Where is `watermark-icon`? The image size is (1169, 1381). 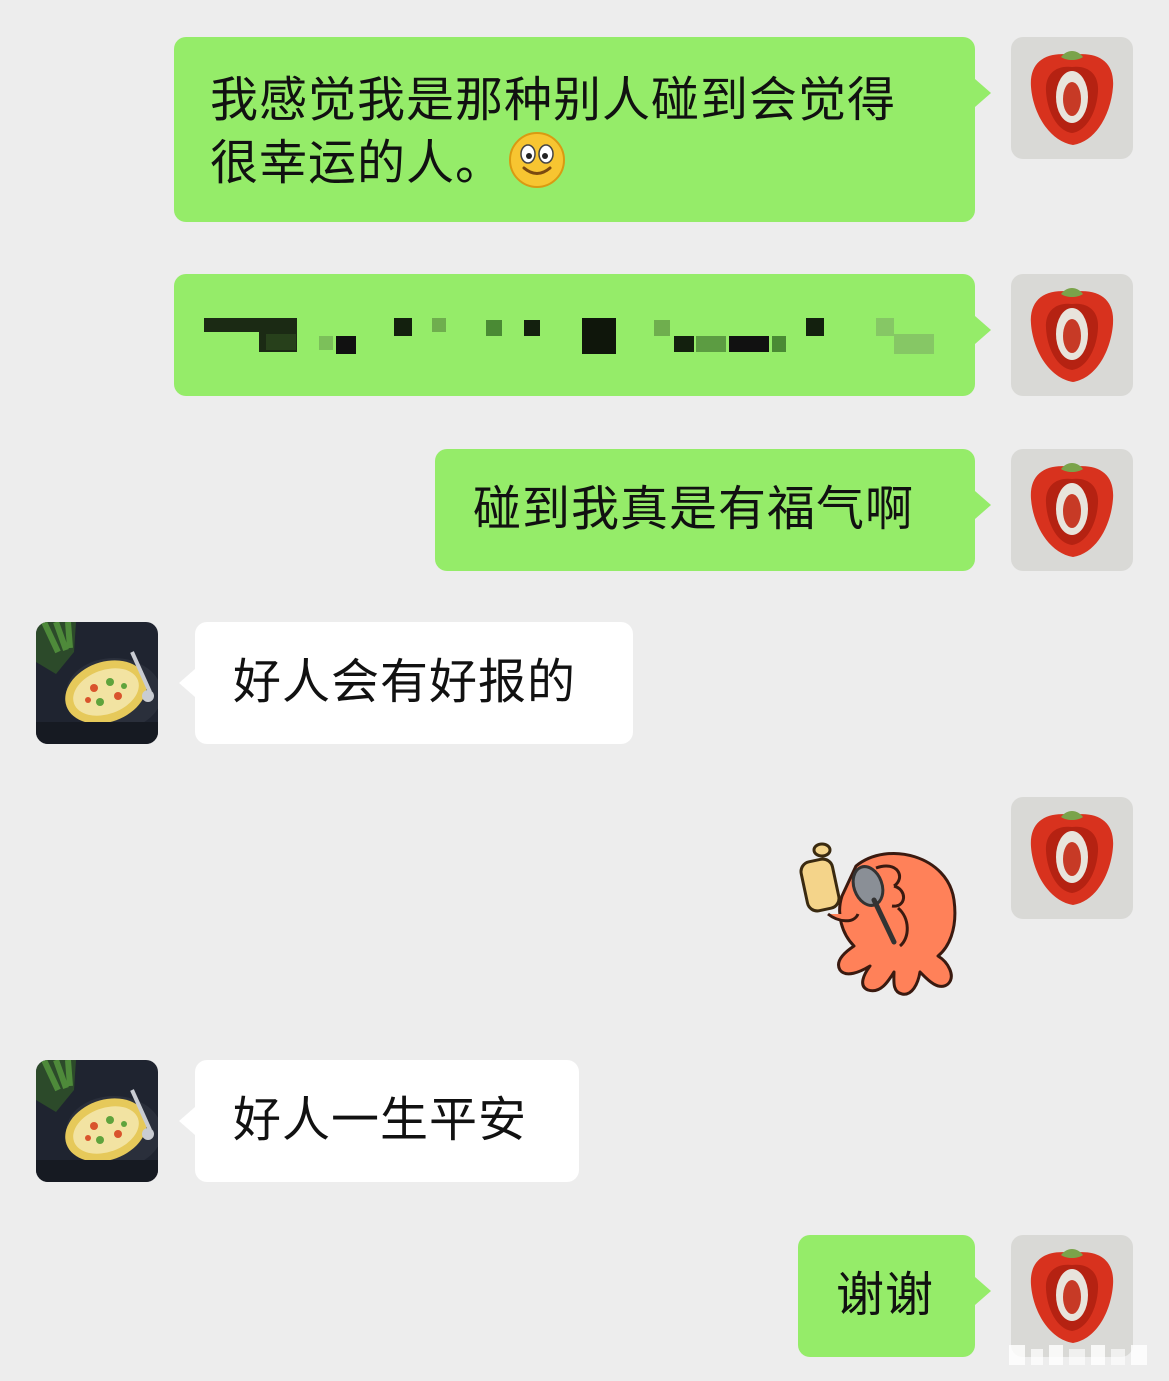
watermark-icon is located at coordinates (1078, 1355).